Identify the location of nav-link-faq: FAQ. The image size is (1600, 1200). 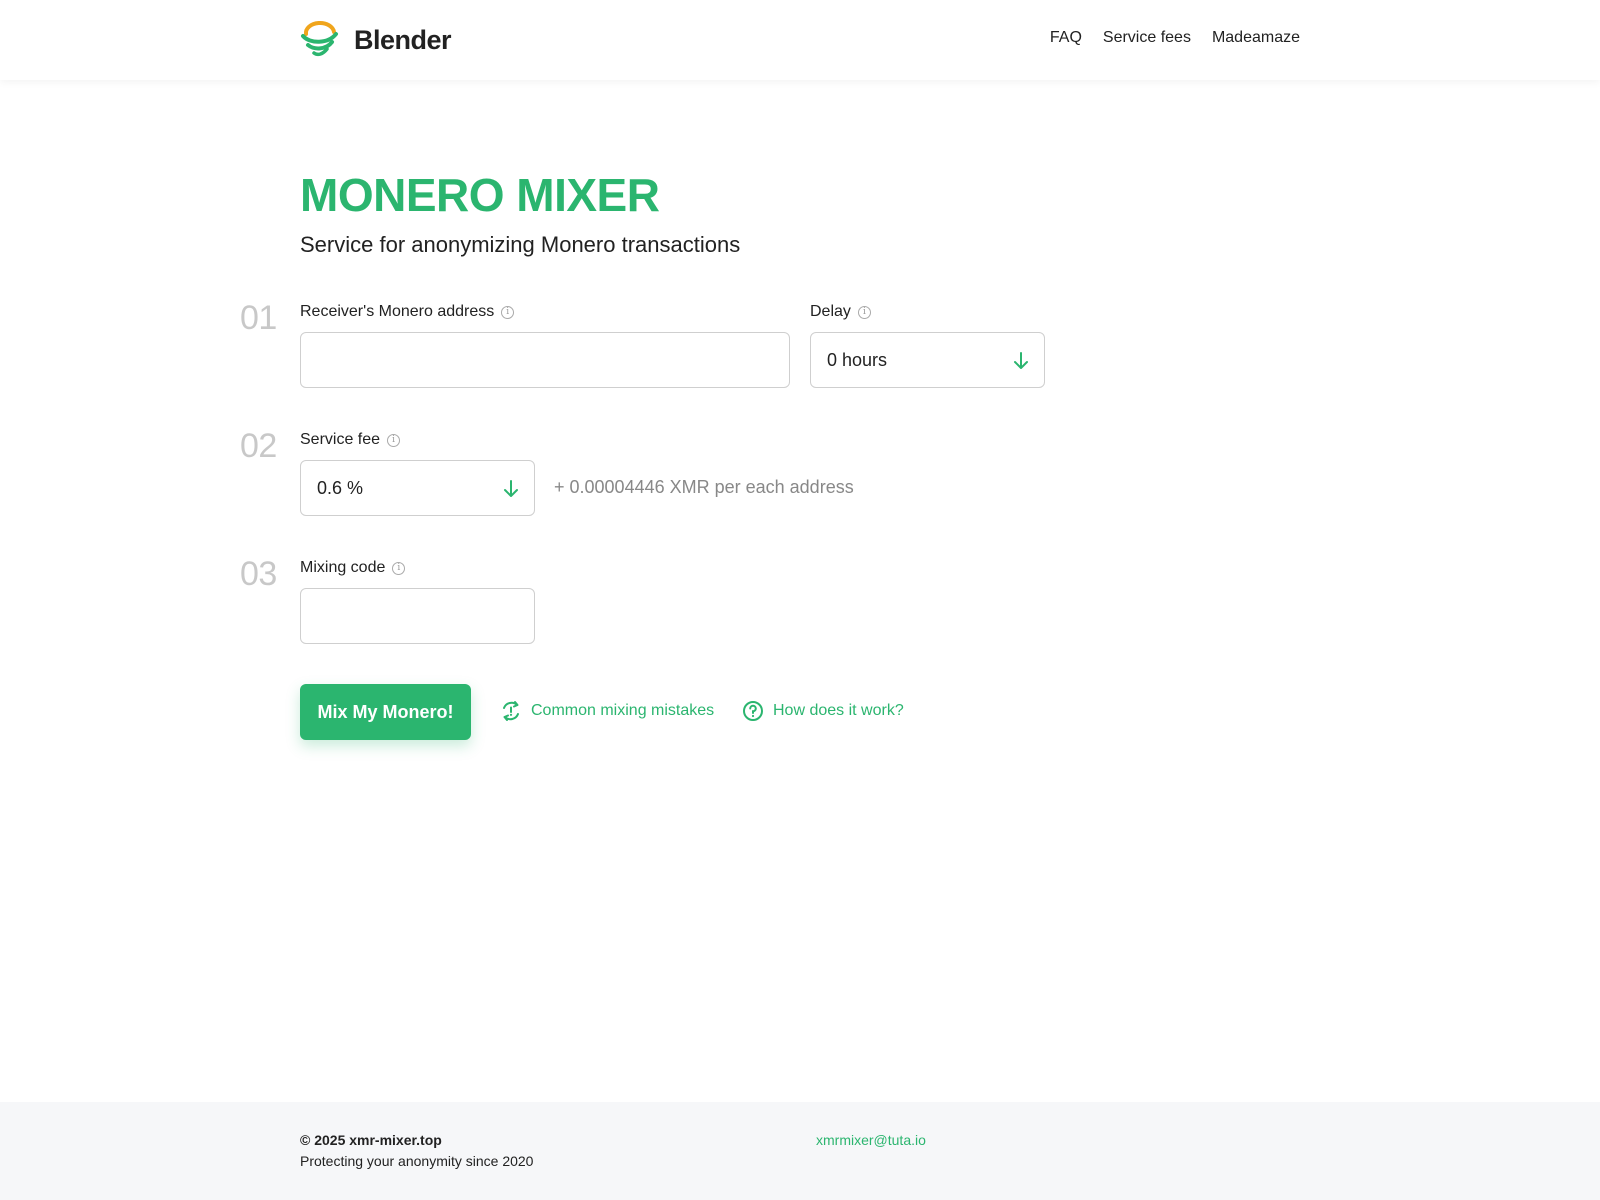
(1066, 38).